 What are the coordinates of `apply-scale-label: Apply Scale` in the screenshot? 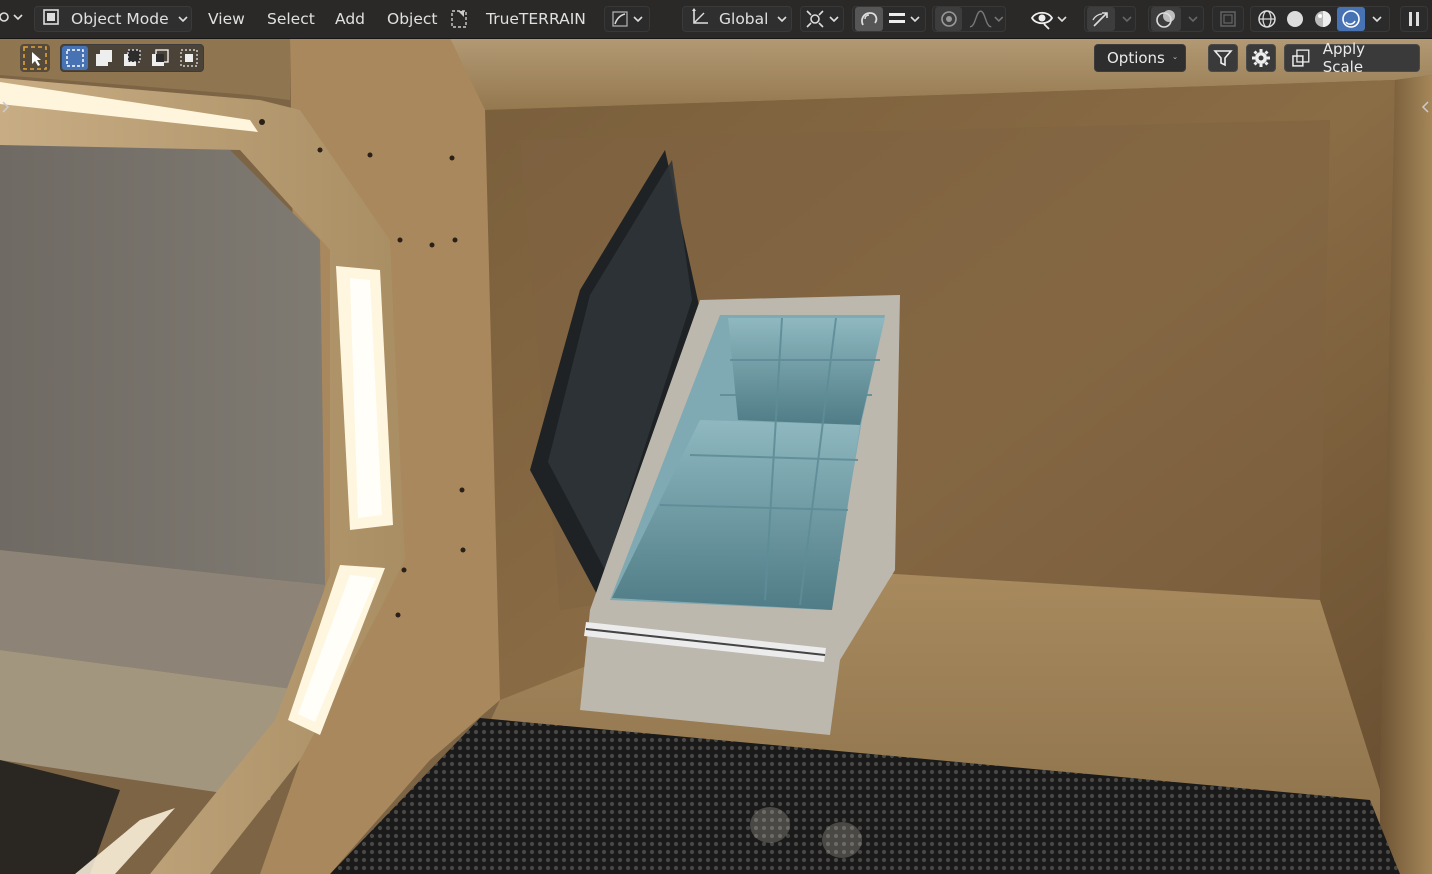 It's located at (1344, 58).